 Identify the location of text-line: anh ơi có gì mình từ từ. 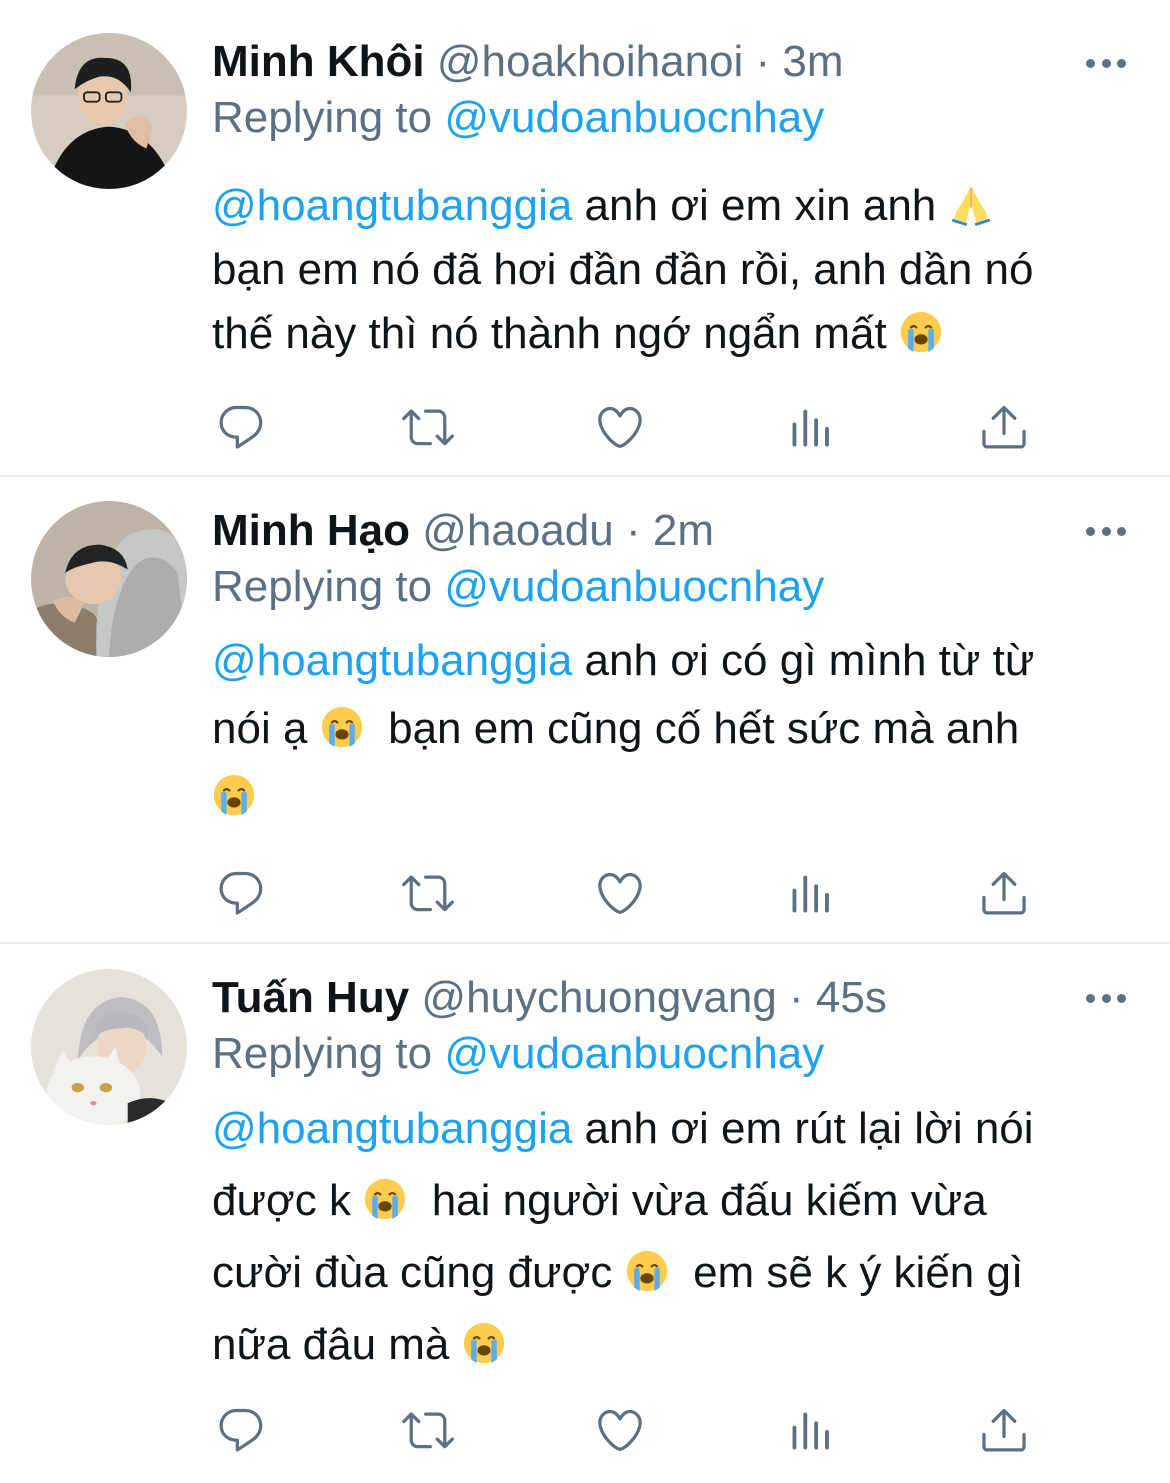
(803, 660).